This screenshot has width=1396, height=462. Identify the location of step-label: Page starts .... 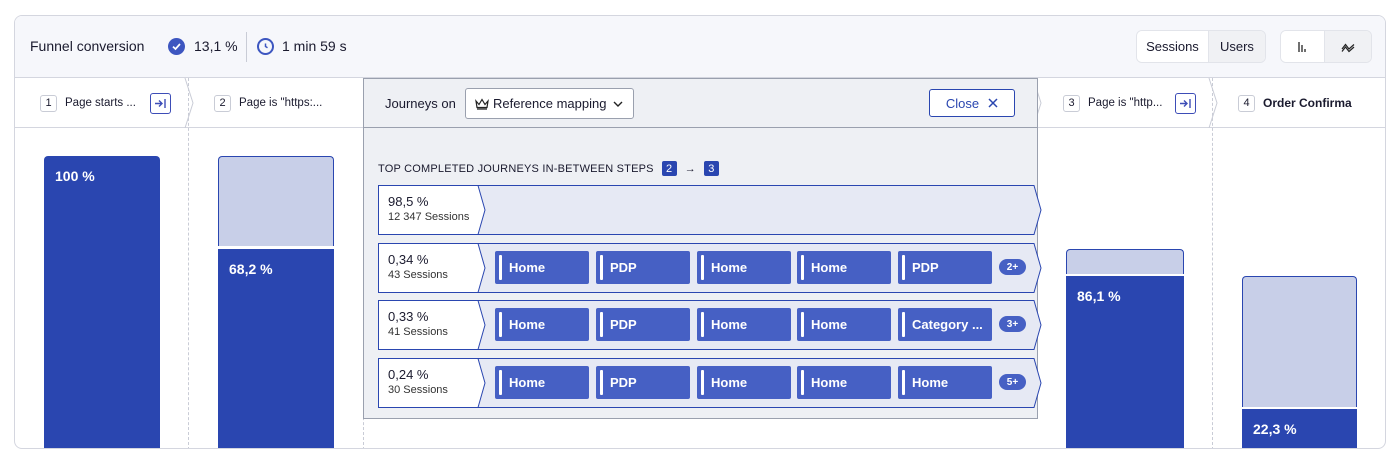
(100, 103).